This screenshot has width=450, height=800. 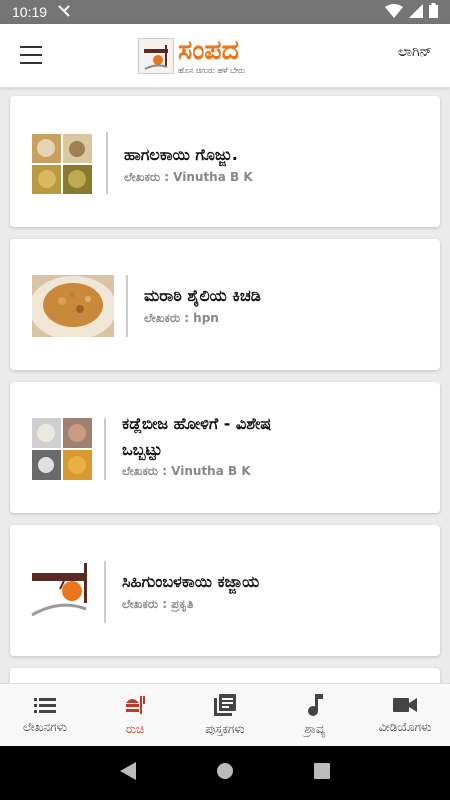 I want to click on logo: ಸಂಪದ ಹೊಸ ಚಿಗುರು ಹಳೆ ಬೇರು, so click(x=191, y=56).